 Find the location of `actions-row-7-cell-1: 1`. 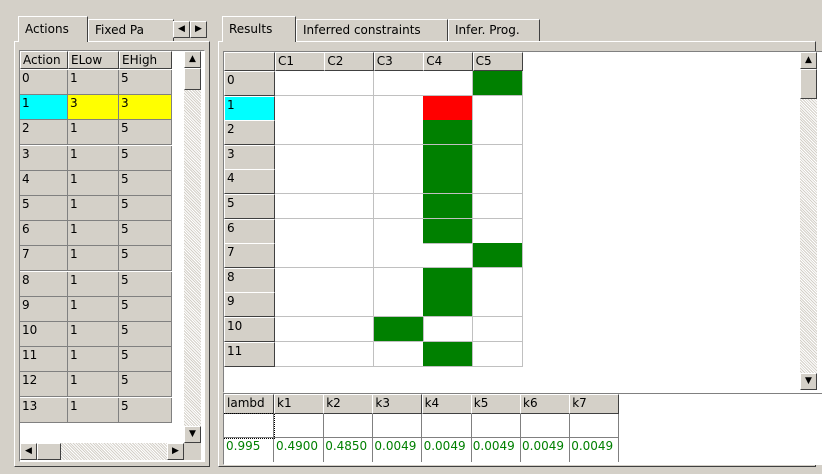

actions-row-7-cell-1: 1 is located at coordinates (93, 259).